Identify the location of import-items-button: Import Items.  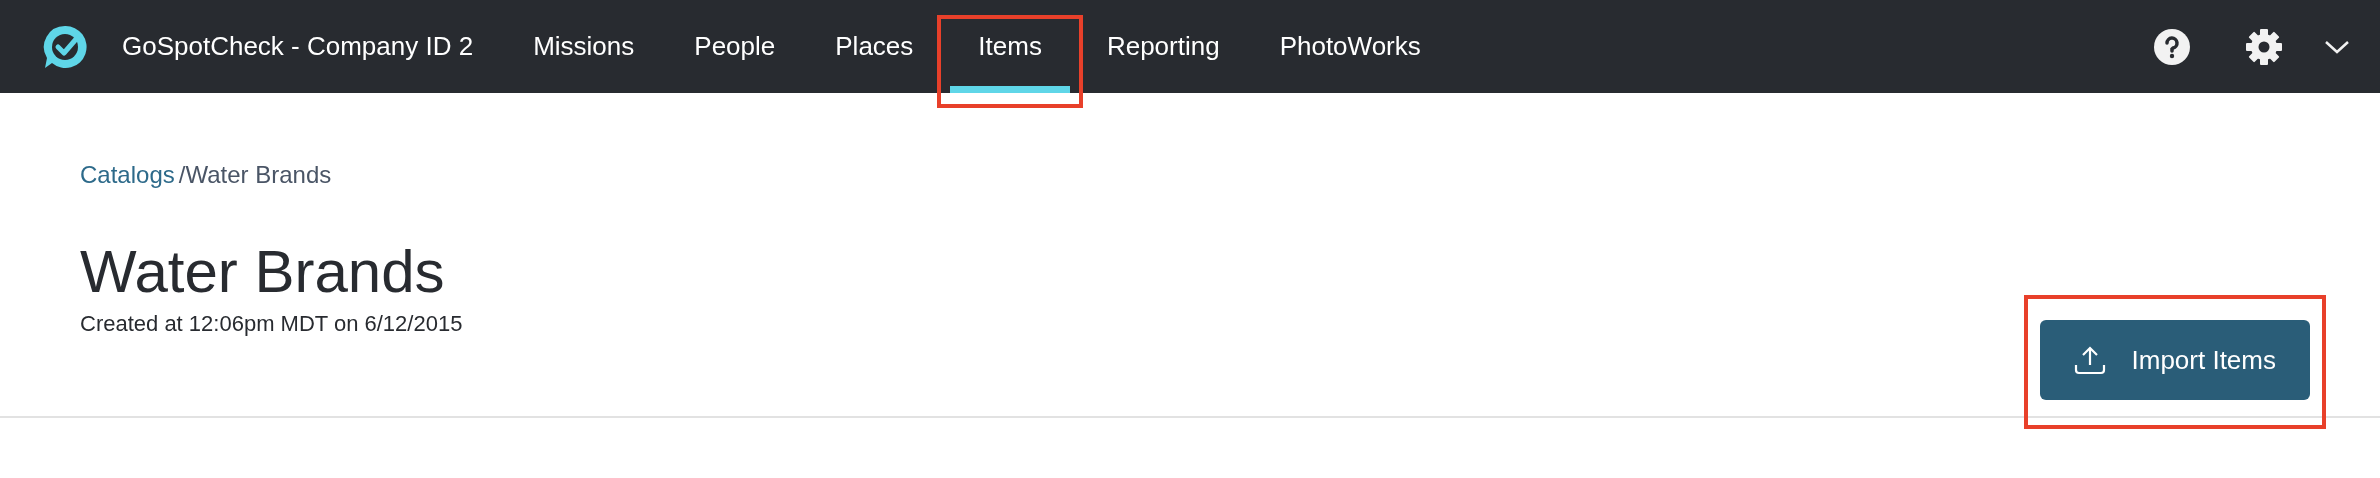
(2174, 360).